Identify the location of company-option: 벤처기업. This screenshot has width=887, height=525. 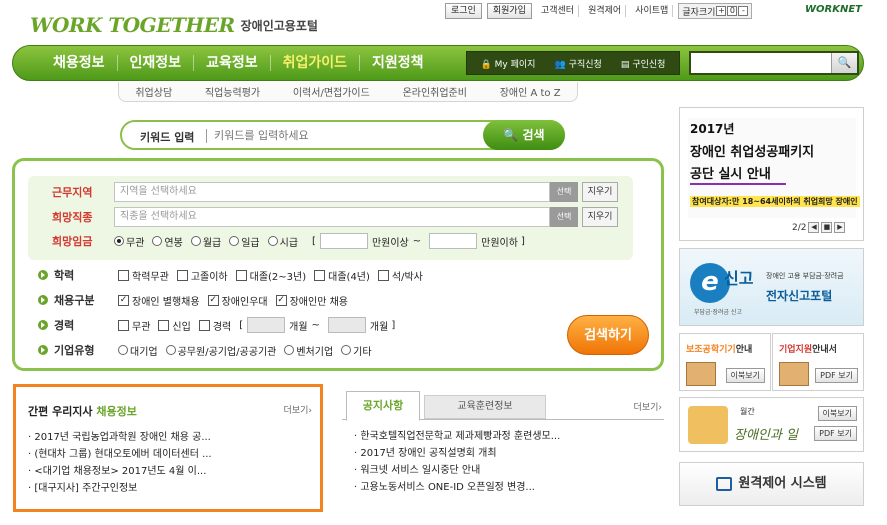
(308, 350).